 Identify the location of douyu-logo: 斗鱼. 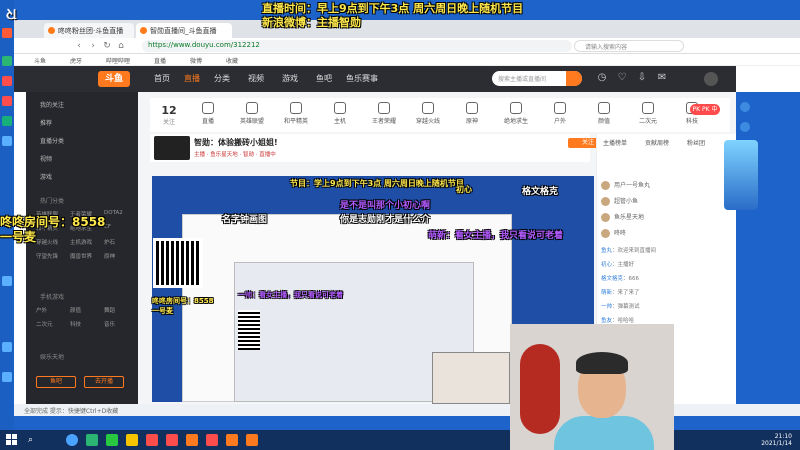
(114, 79).